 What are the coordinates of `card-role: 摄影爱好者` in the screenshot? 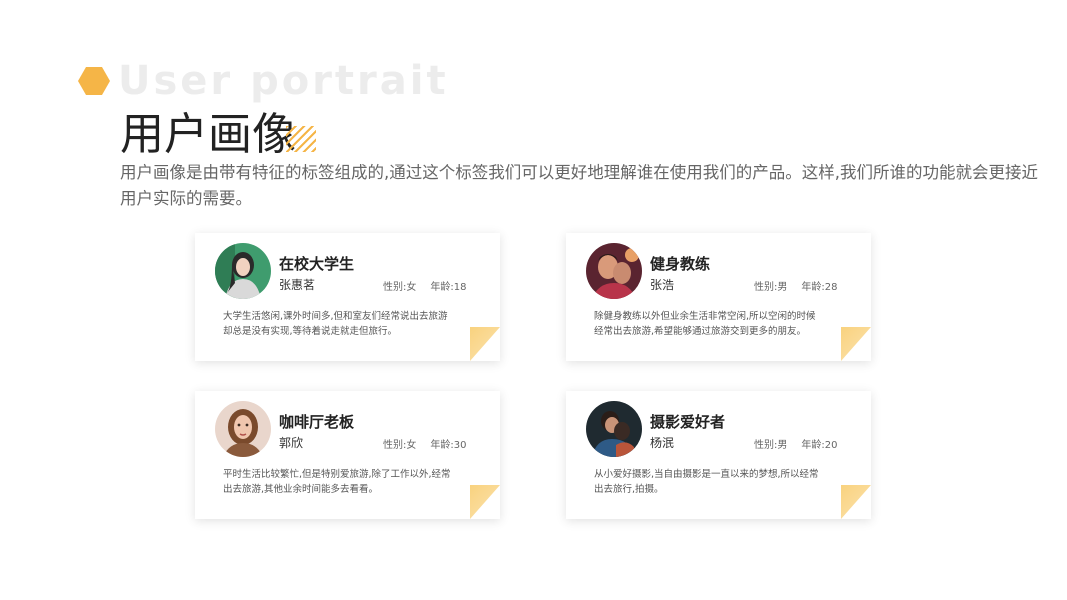 It's located at (688, 422).